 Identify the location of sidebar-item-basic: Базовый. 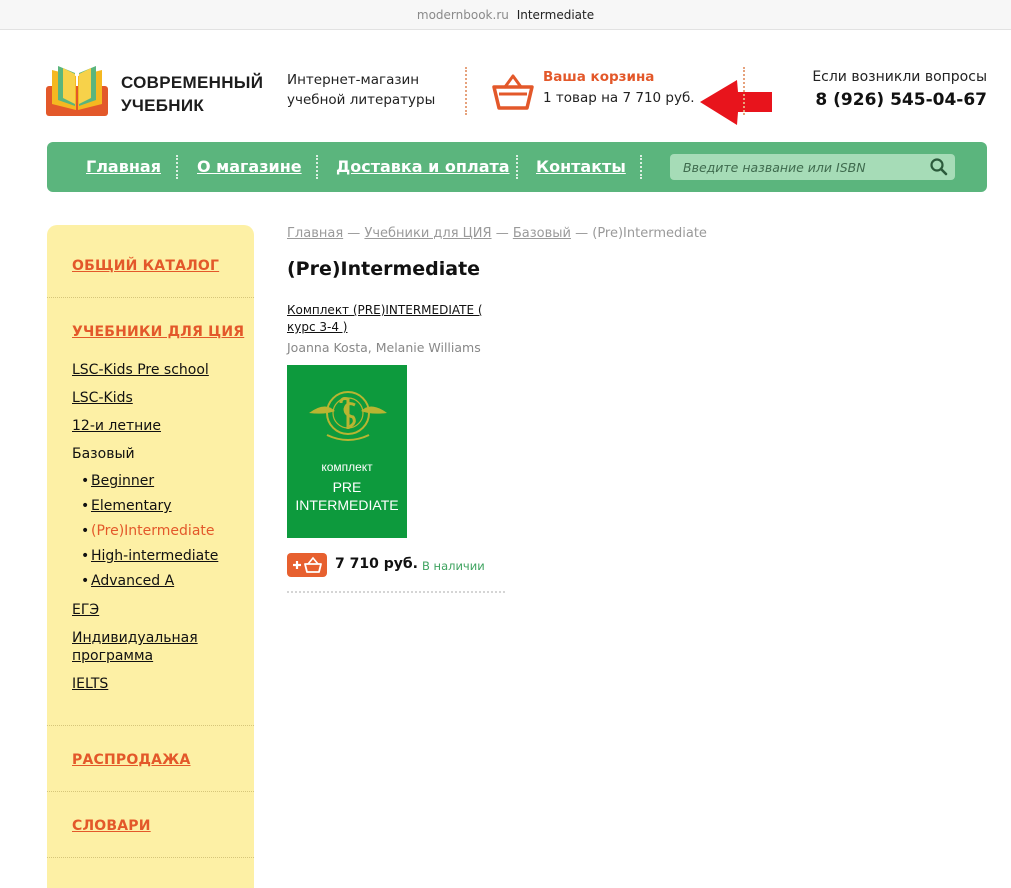
(103, 454).